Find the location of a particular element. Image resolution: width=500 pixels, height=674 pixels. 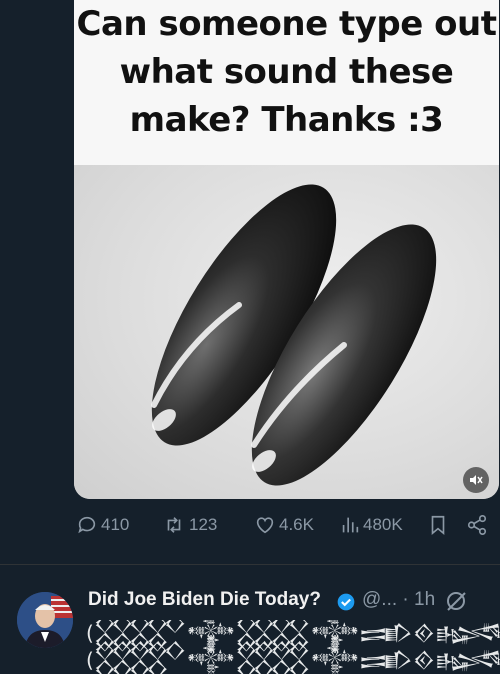

muted-speaker-icon is located at coordinates (476, 480).